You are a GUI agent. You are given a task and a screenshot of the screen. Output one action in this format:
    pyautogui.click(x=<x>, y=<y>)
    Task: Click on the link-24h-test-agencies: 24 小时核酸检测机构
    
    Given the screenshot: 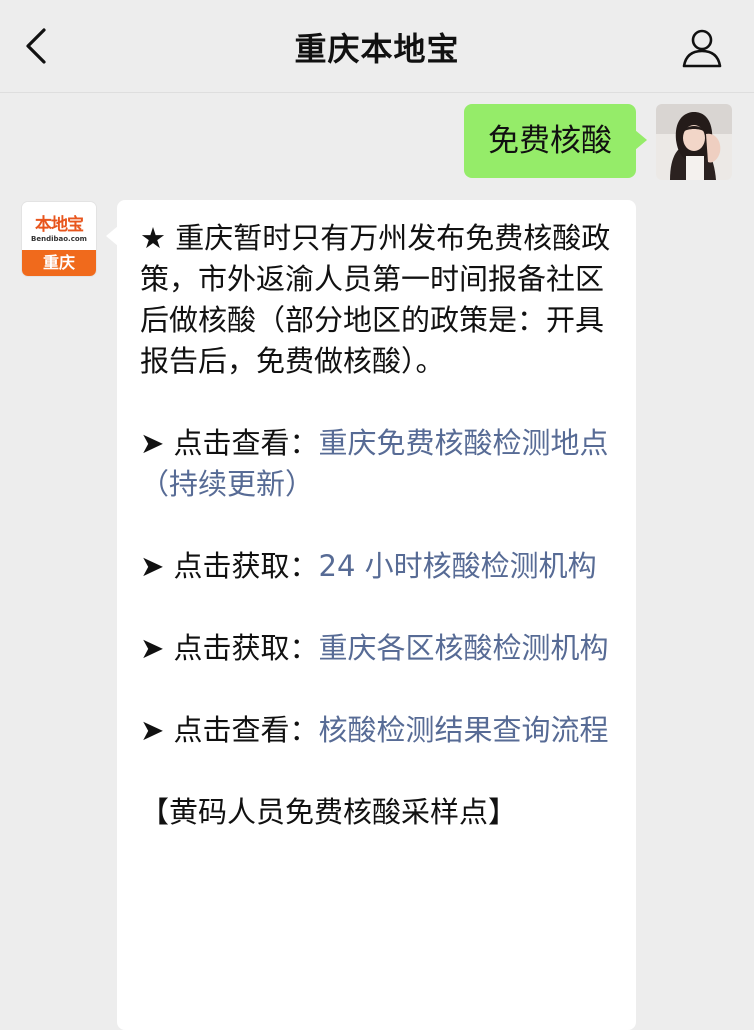 What is the action you would take?
    pyautogui.click(x=458, y=566)
    